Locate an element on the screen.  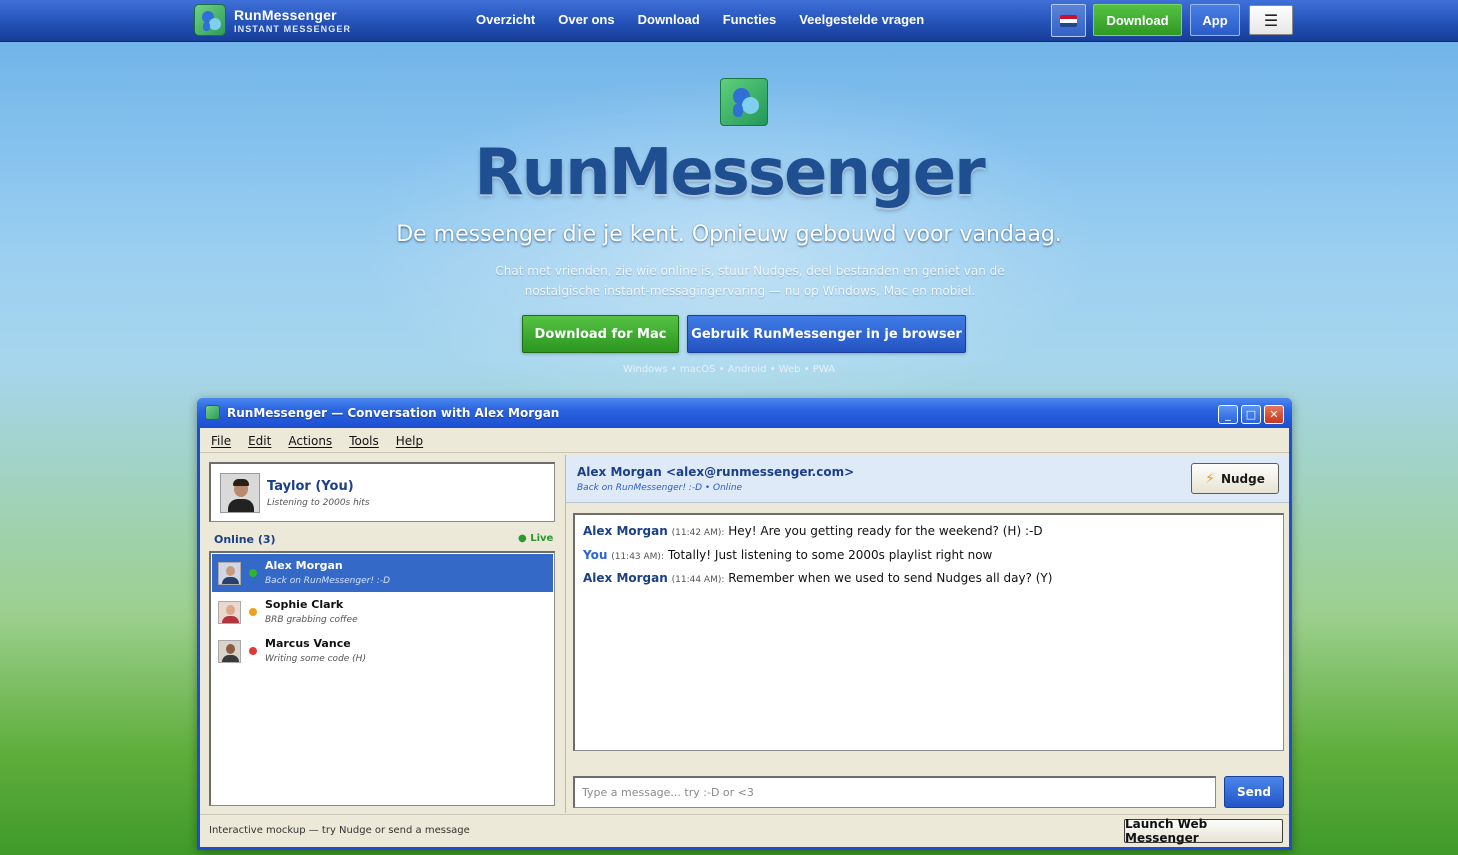
minimize-button: _ is located at coordinates (1228, 414).